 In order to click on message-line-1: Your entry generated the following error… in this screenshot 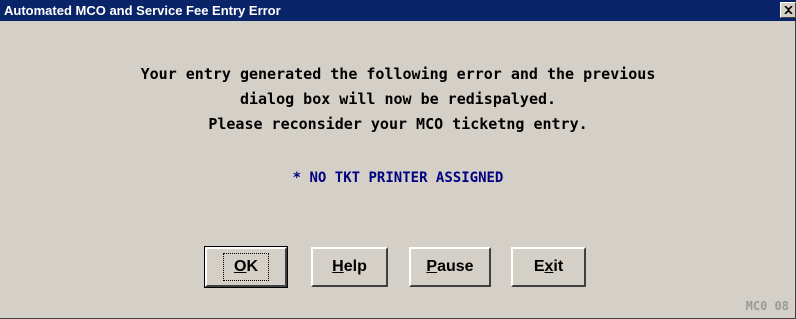, I will do `click(398, 74)`.